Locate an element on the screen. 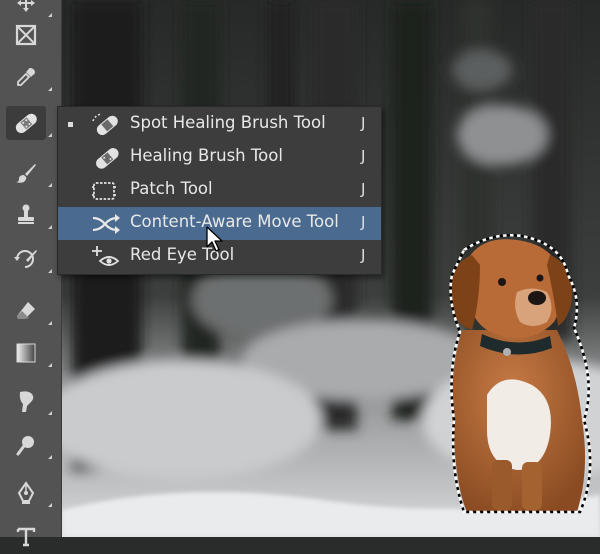 The image size is (600, 554). frame-tool is located at coordinates (26, 35).